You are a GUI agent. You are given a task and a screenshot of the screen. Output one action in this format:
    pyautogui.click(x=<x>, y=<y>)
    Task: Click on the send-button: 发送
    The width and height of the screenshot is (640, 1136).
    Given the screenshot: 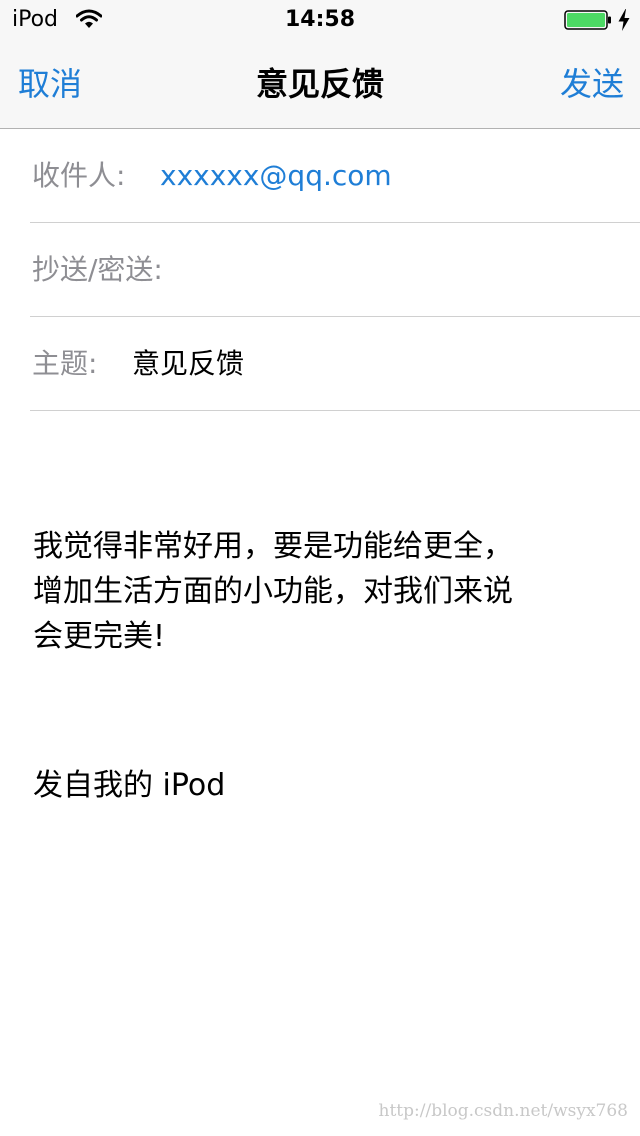 What is the action you would take?
    pyautogui.click(x=592, y=84)
    